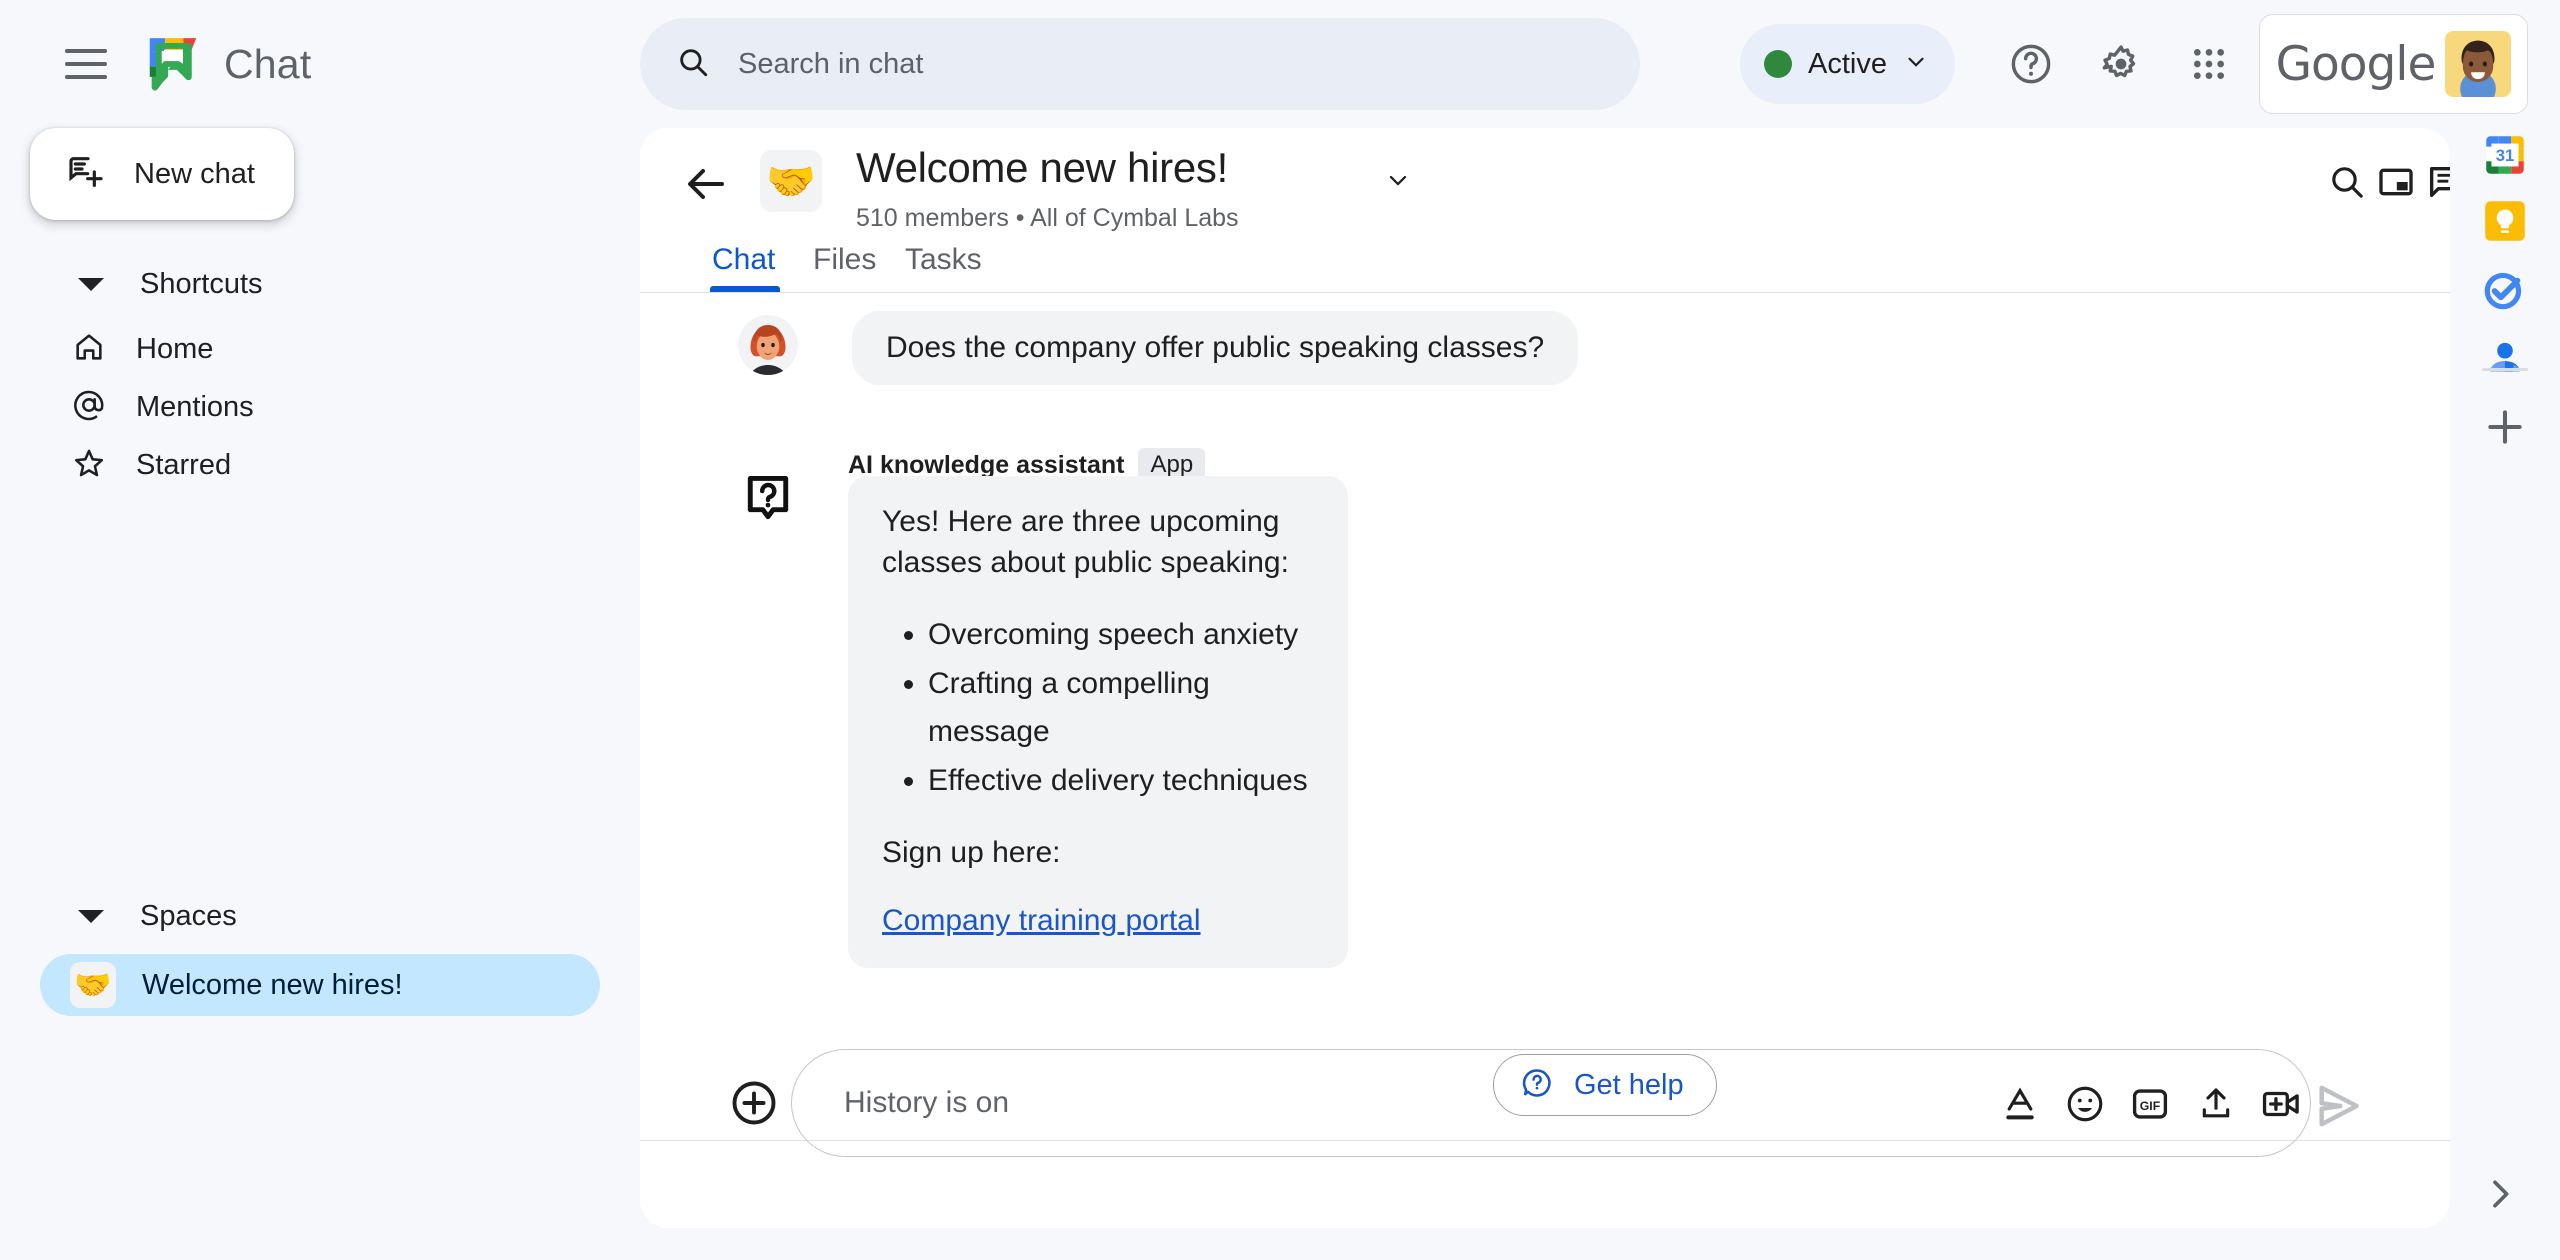 The height and width of the screenshot is (1260, 2560). I want to click on company-training-portal-link: Company training portal, so click(1041, 921).